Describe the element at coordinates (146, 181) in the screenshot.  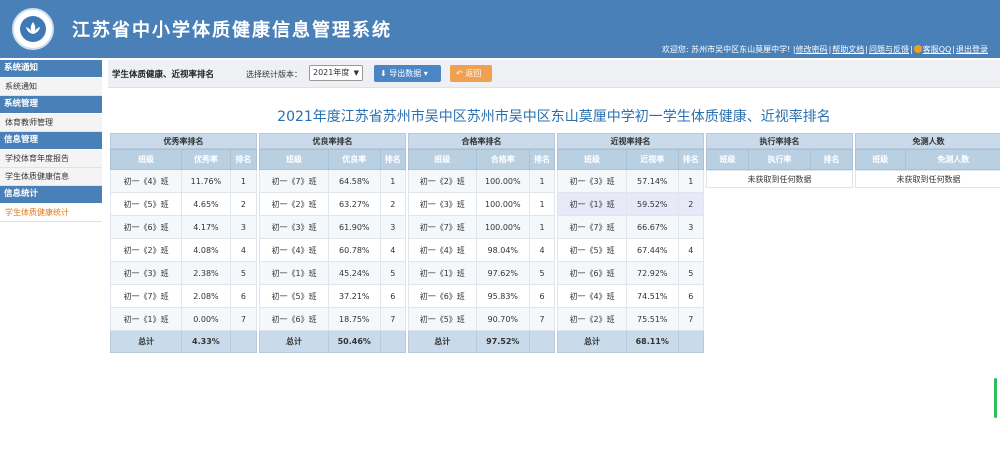
I see `class-cell: 初一《4》班` at that location.